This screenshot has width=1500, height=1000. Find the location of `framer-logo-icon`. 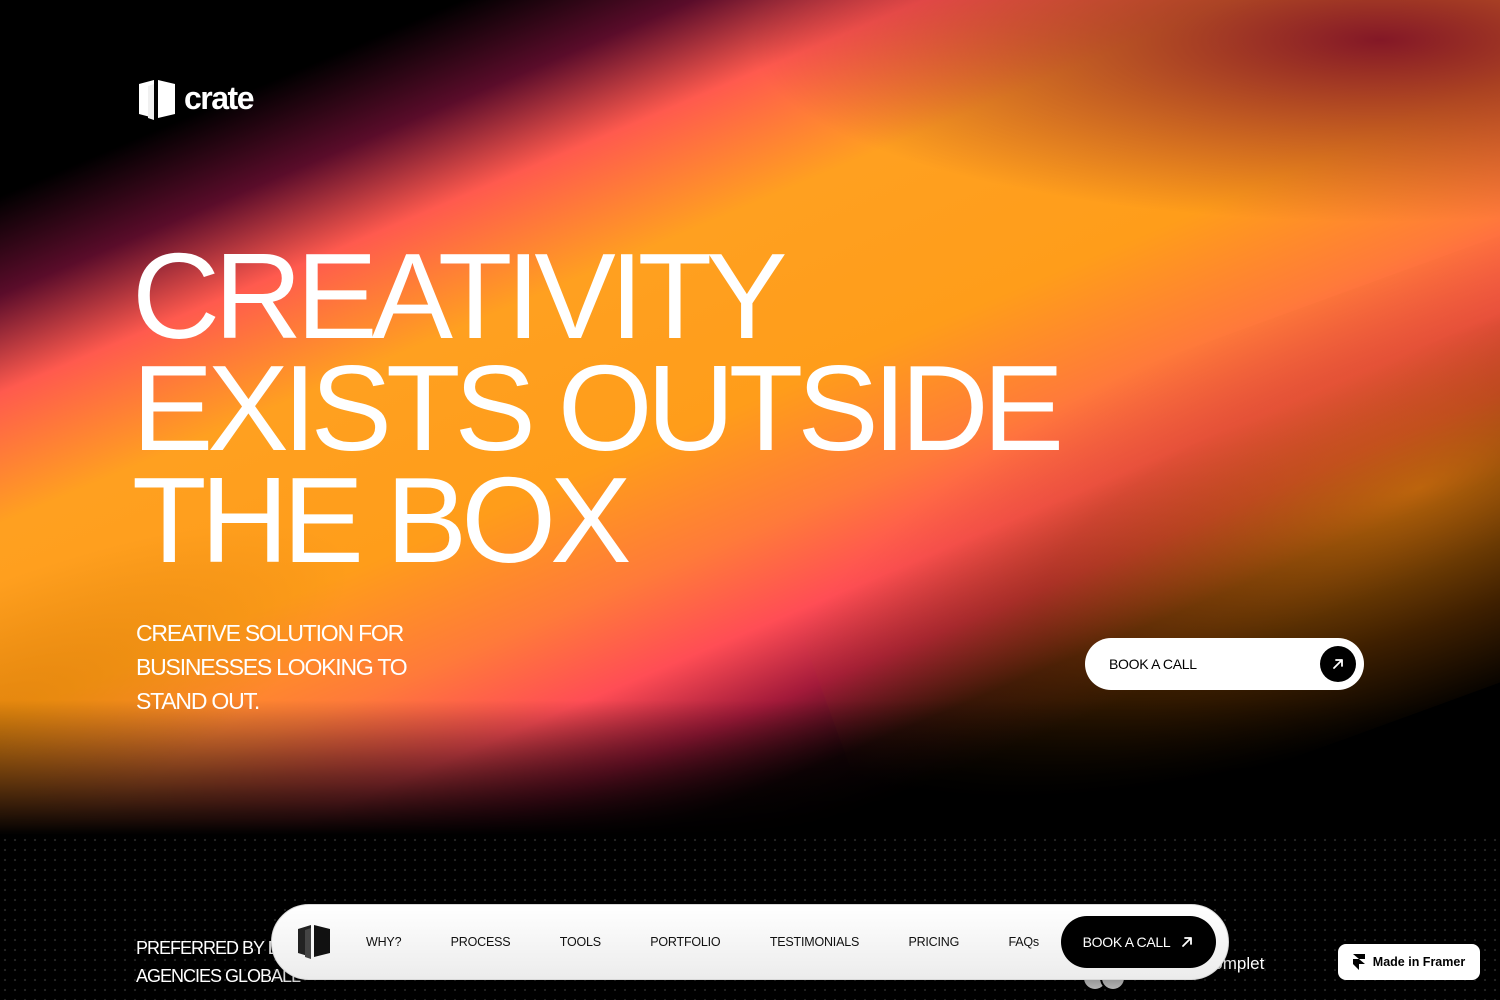

framer-logo-icon is located at coordinates (1358, 962).